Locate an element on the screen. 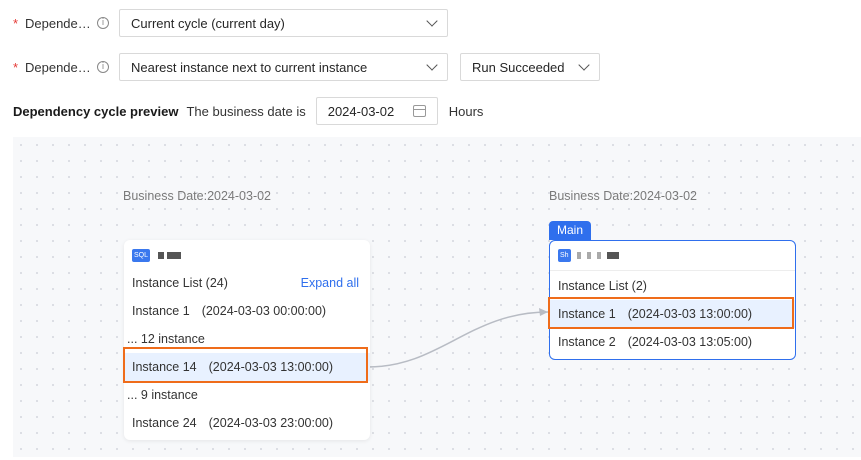 The height and width of the screenshot is (460, 861). current-business-date: Business Date:2024-03-02 is located at coordinates (623, 196).